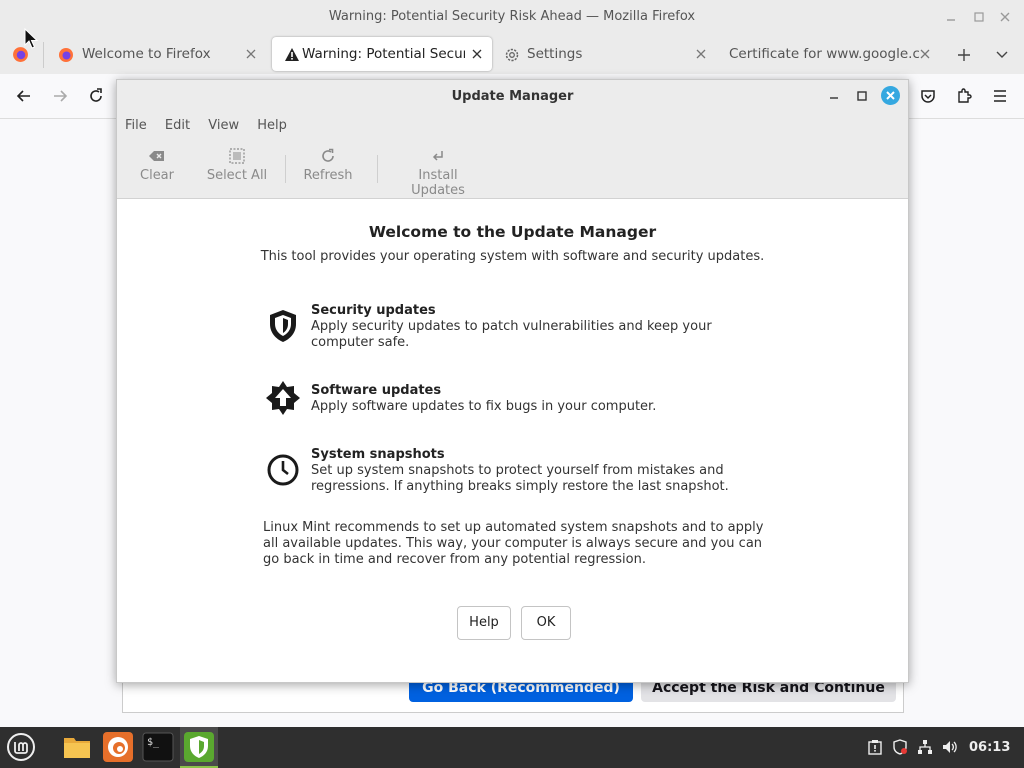  Describe the element at coordinates (546, 623) in the screenshot. I see `ok-button: OK` at that location.